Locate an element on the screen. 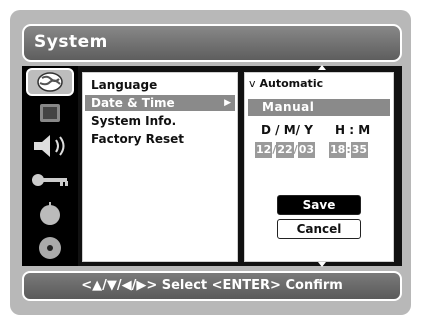 The height and width of the screenshot is (323, 423). date-value: 12/22/03 is located at coordinates (285, 150).